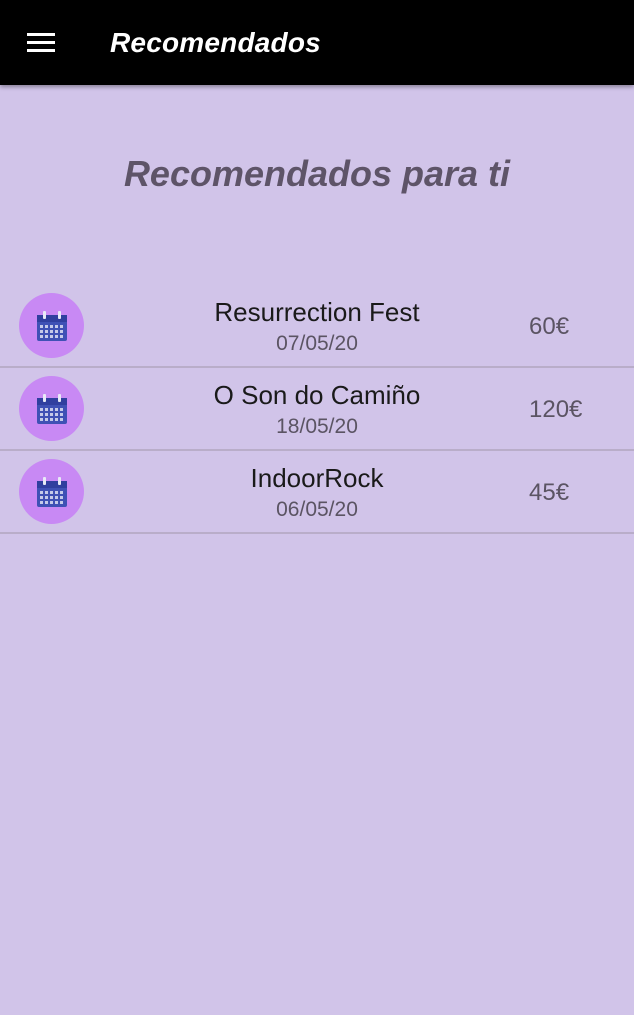 Image resolution: width=634 pixels, height=1015 pixels. What do you see at coordinates (549, 326) in the screenshot?
I see `event-price: 60€` at bounding box center [549, 326].